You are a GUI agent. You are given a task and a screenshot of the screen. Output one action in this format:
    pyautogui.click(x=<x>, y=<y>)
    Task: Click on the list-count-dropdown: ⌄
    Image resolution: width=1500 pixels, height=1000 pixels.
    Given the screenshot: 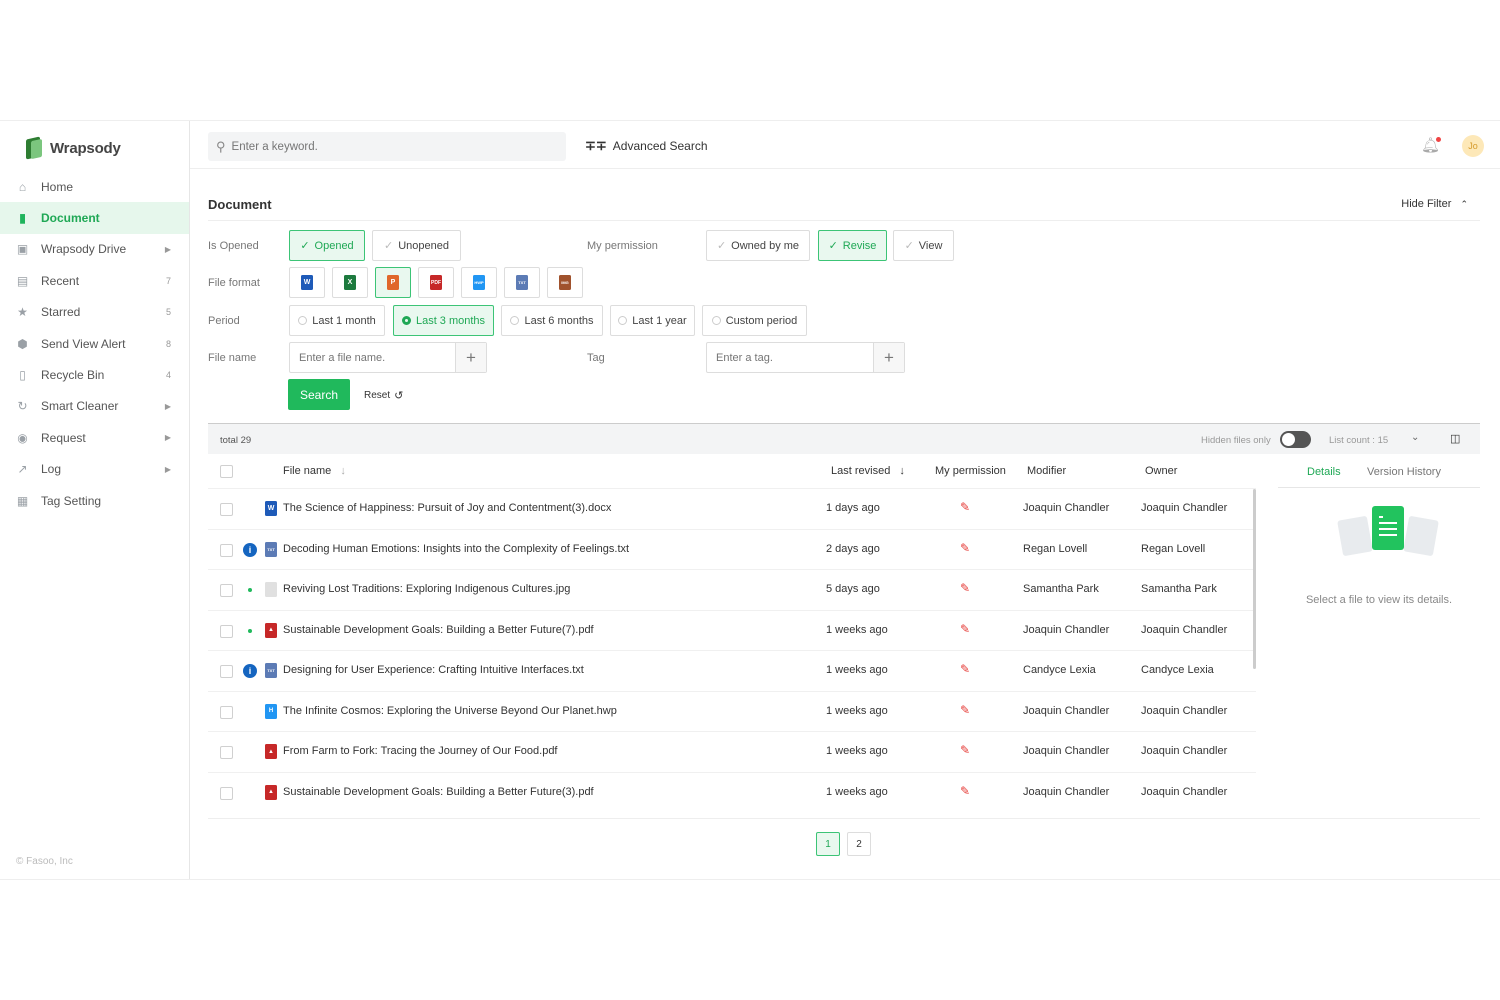 What is the action you would take?
    pyautogui.click(x=1415, y=437)
    